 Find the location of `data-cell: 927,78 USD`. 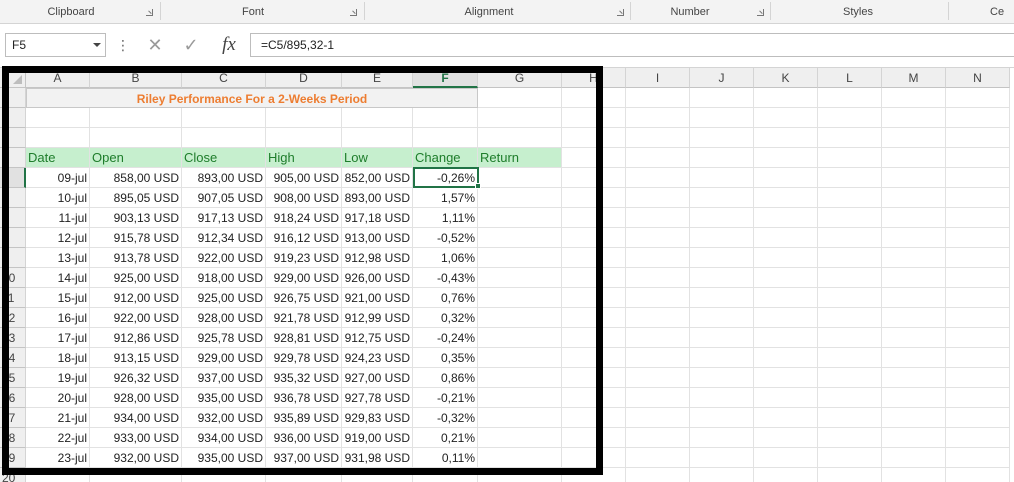

data-cell: 927,78 USD is located at coordinates (377, 398).